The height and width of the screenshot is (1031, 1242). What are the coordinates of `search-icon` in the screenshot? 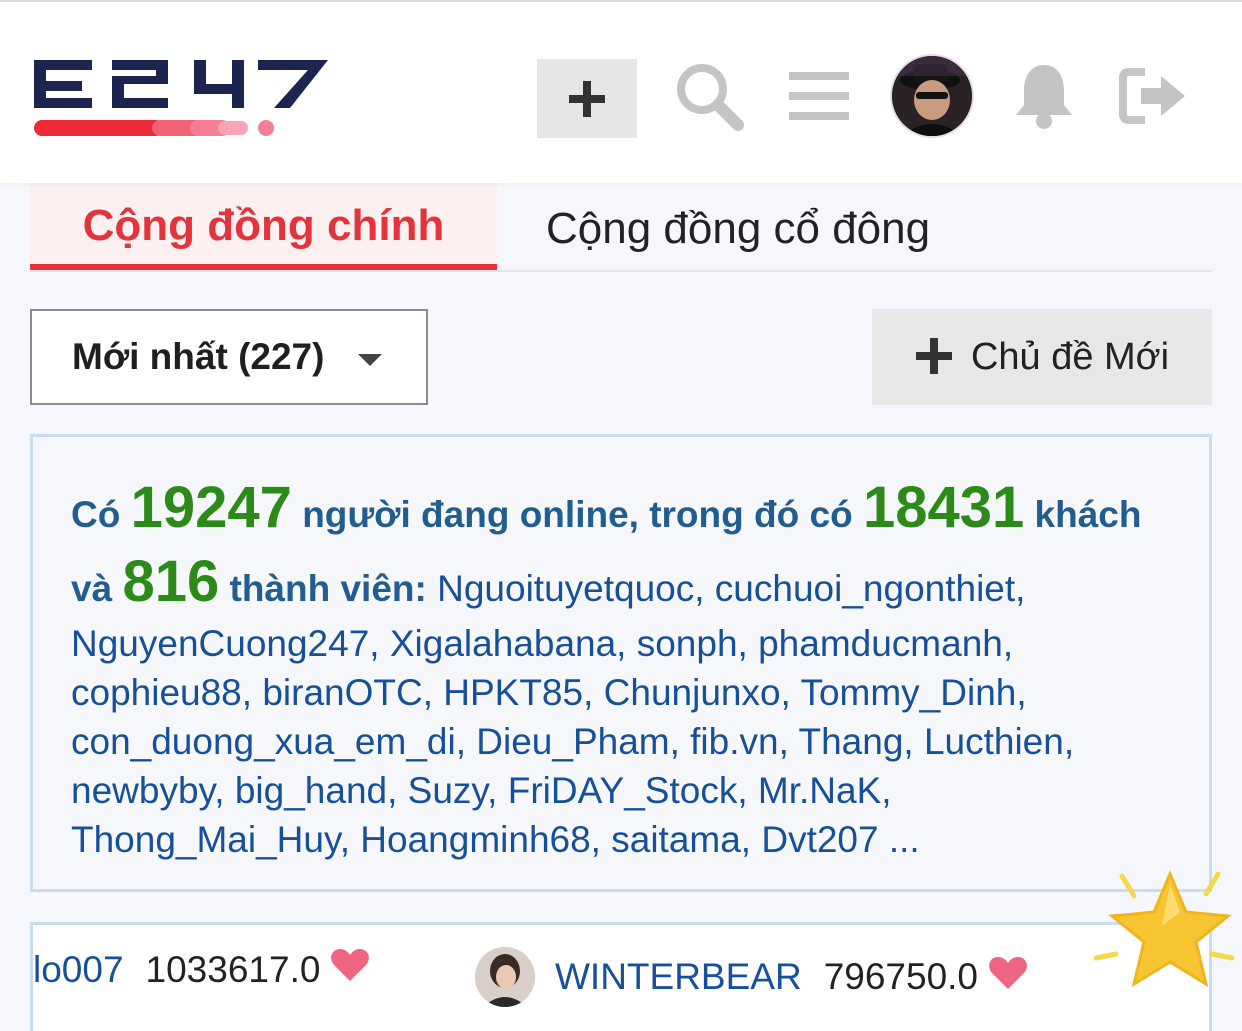 It's located at (710, 97).